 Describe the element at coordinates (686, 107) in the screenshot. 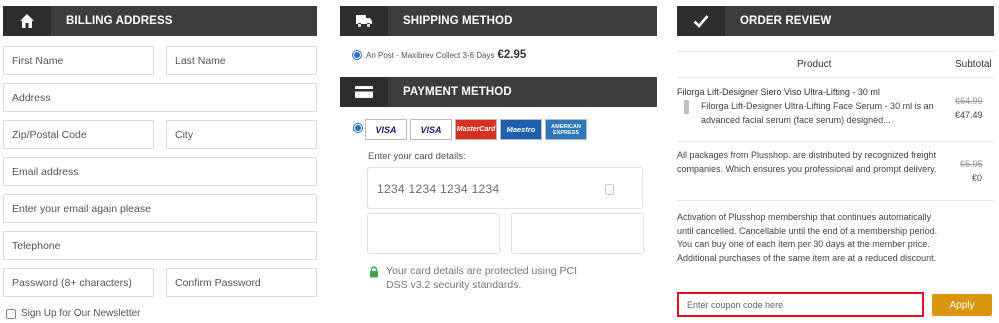

I see `product-thumbnail` at that location.